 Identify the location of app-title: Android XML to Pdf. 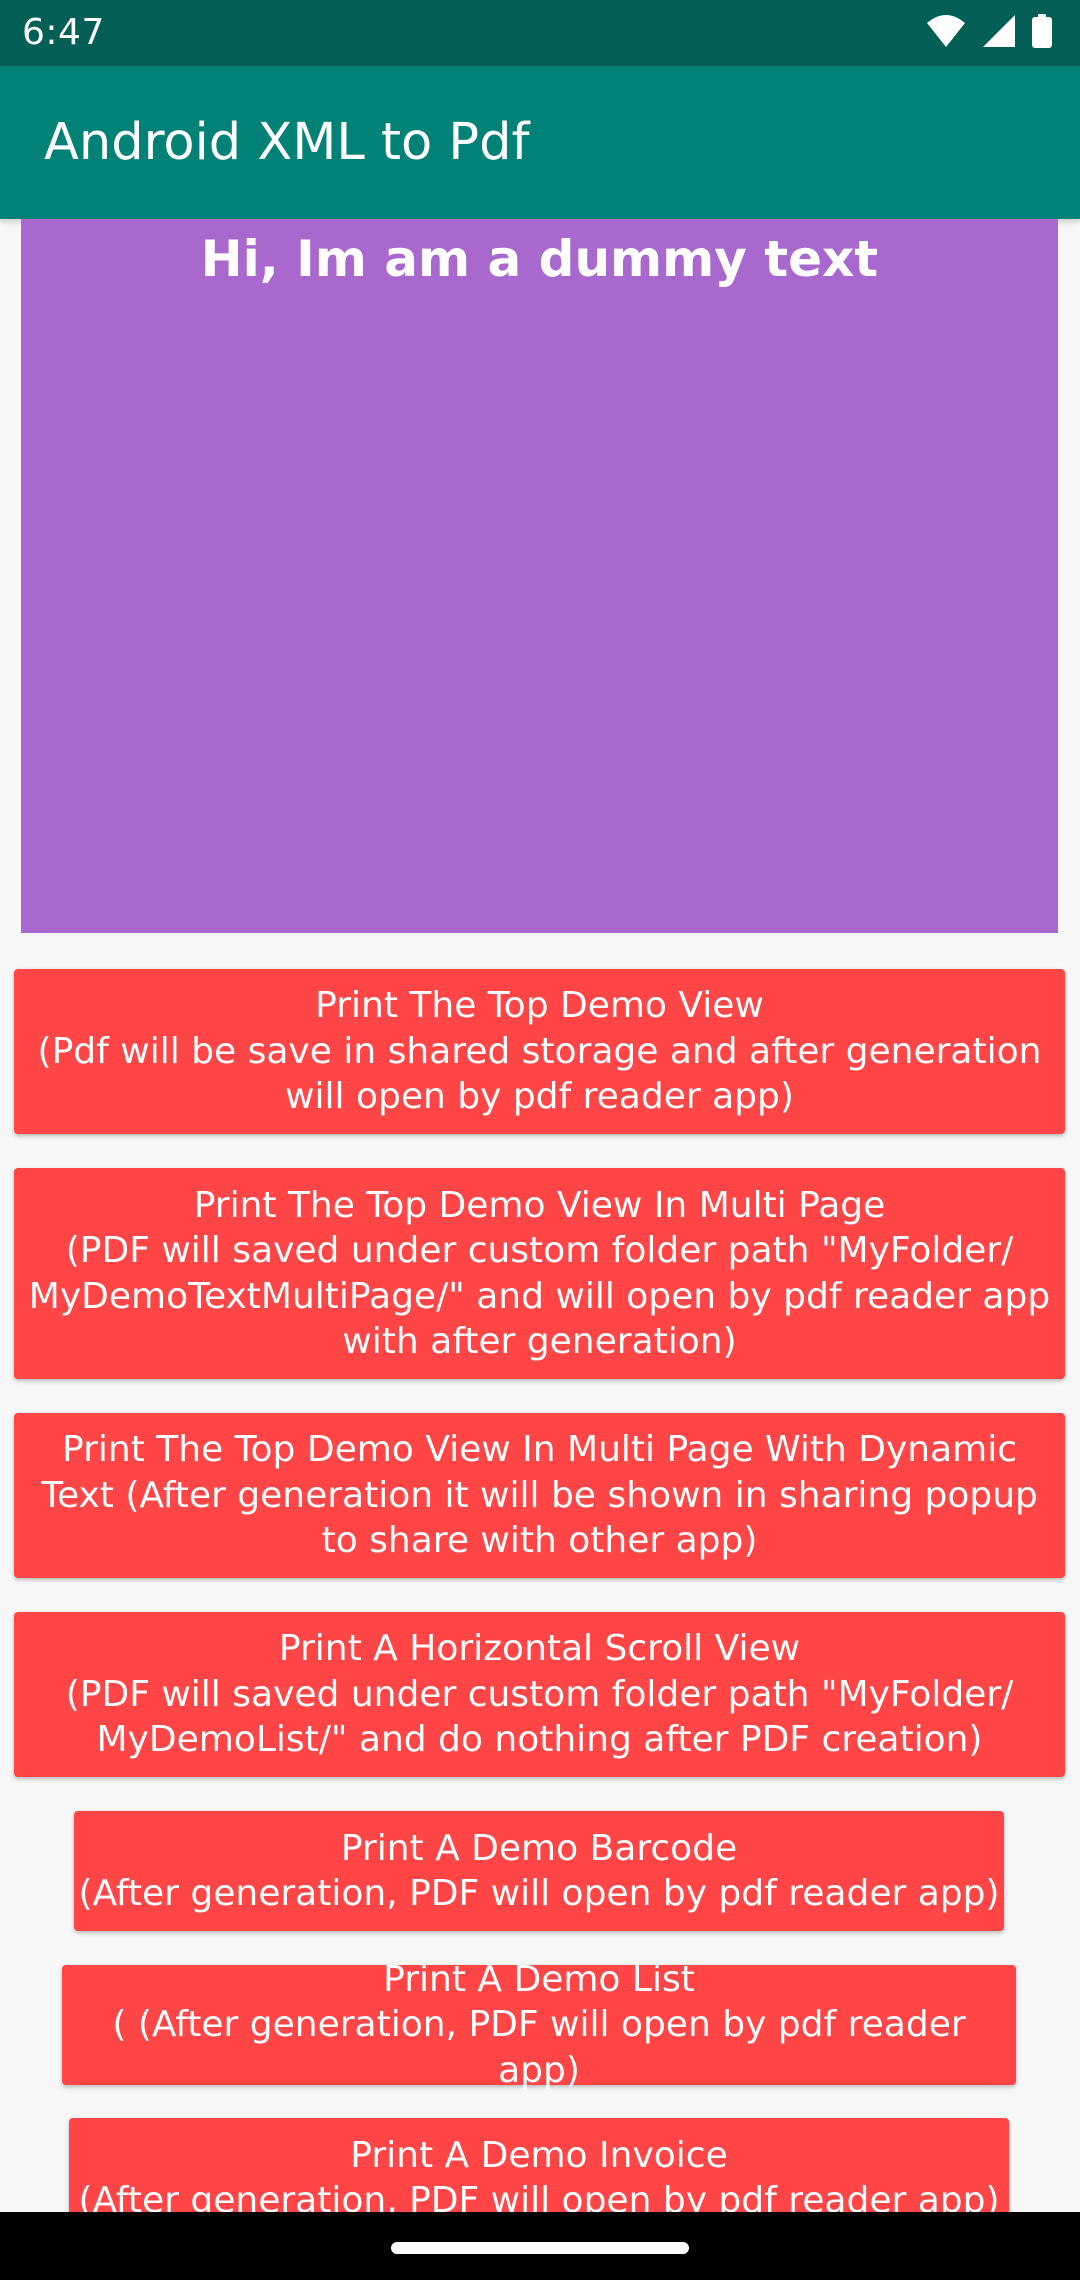
(287, 142).